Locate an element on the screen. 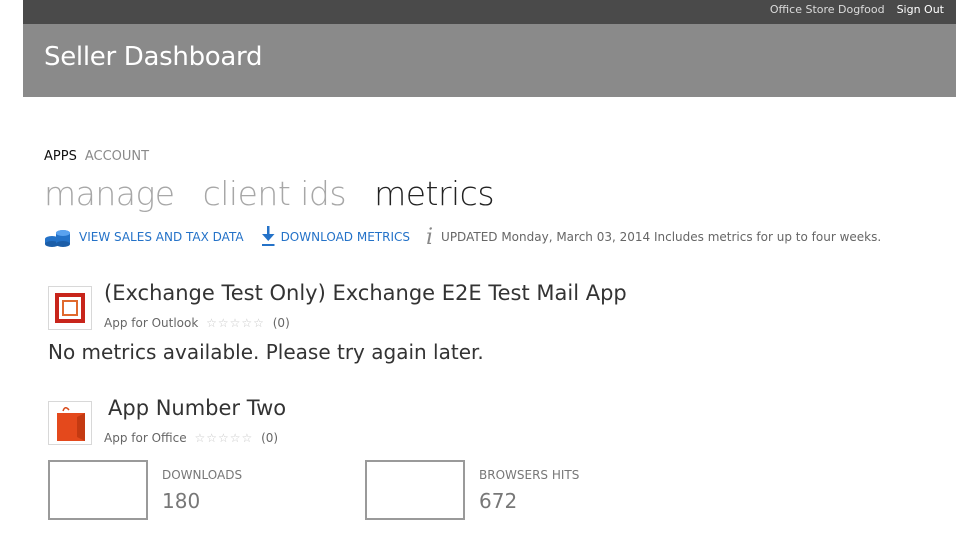  app-type: App for Office is located at coordinates (145, 438).